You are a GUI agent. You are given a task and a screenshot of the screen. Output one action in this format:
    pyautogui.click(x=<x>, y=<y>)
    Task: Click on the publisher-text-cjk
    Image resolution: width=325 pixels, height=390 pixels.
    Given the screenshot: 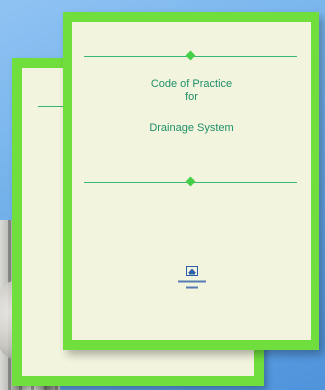 What is the action you would take?
    pyautogui.click(x=191, y=288)
    